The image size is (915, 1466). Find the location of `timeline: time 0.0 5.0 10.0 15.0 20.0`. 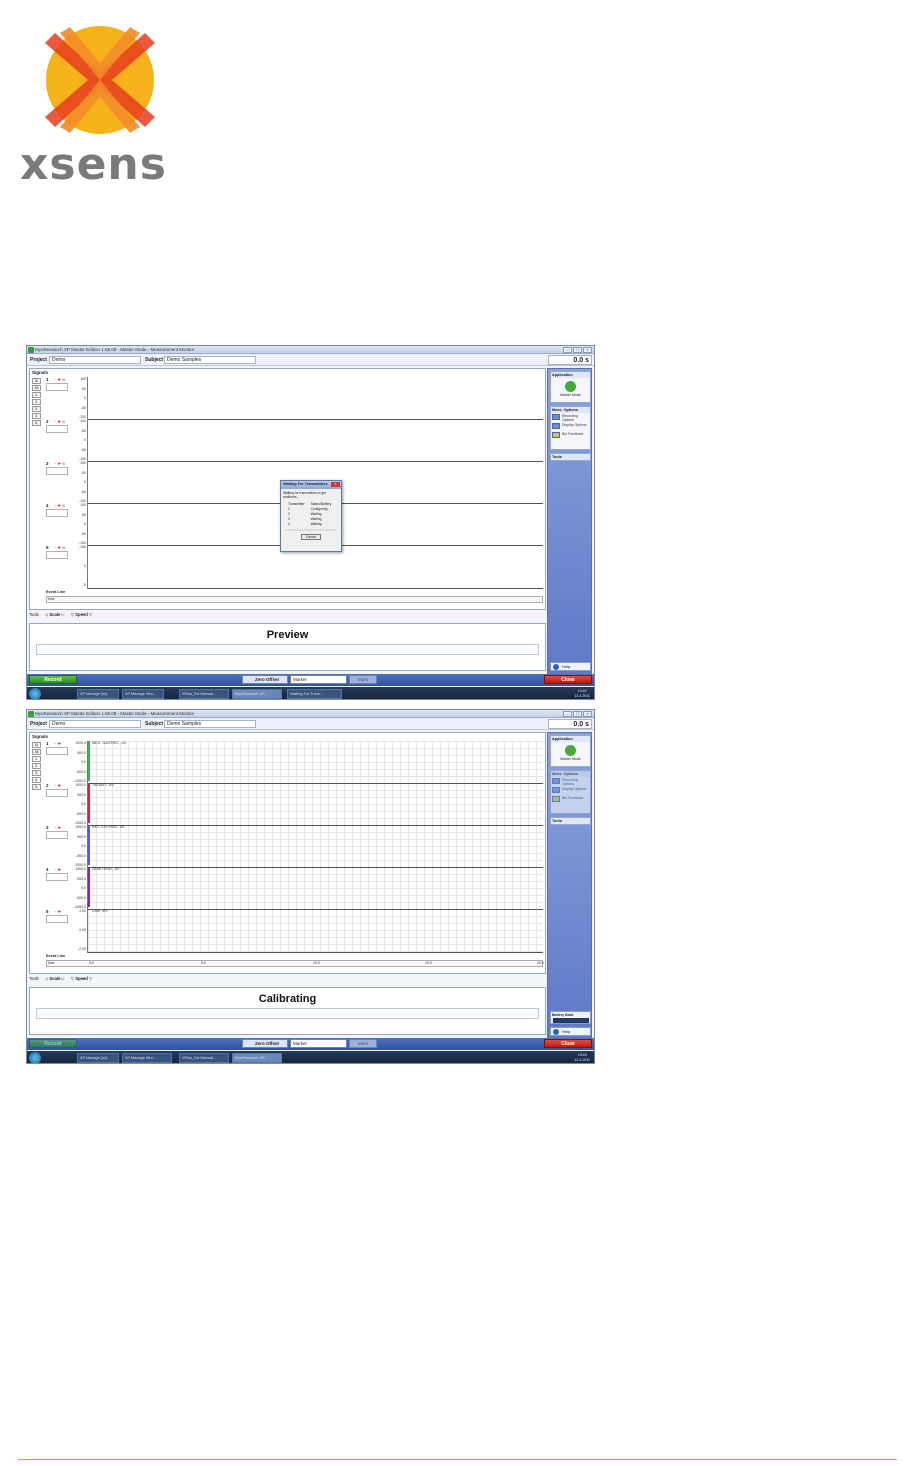

timeline: time 0.0 5.0 10.0 15.0 20.0 is located at coordinates (295, 963).